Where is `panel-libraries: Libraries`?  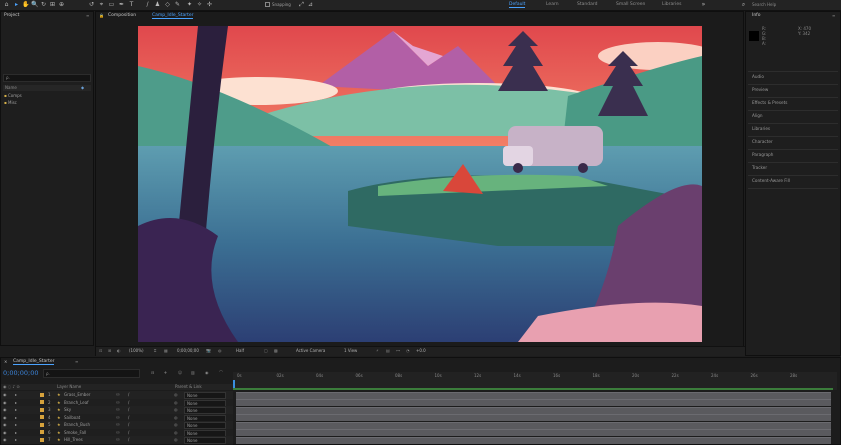 panel-libraries: Libraries is located at coordinates (761, 128).